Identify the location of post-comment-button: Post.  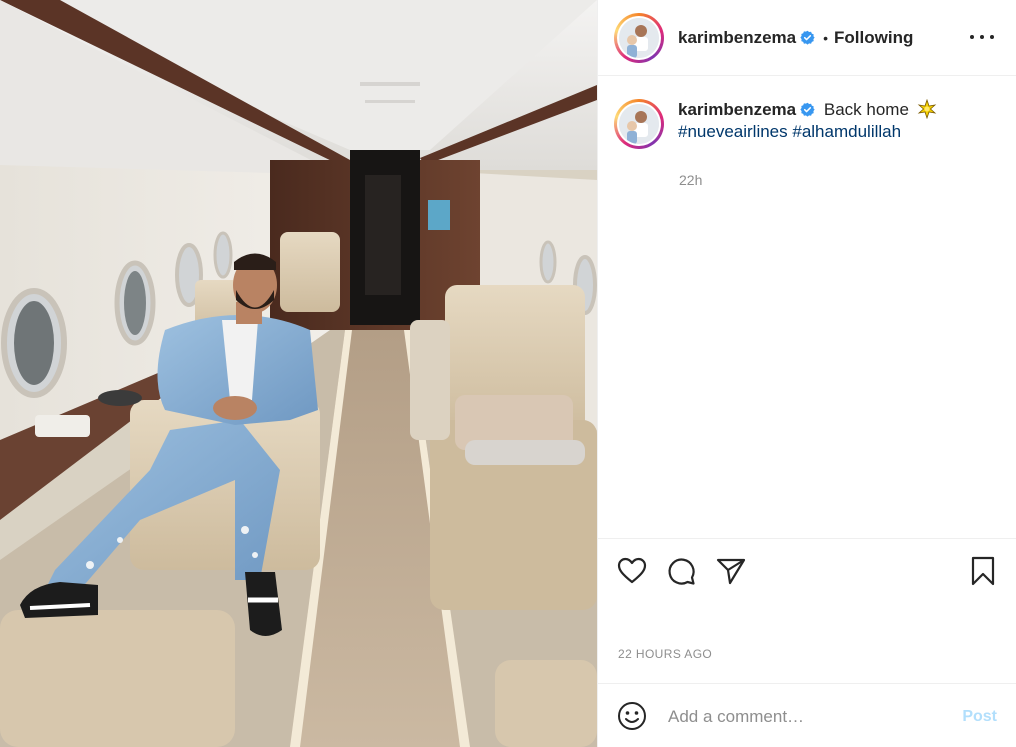
(979, 717).